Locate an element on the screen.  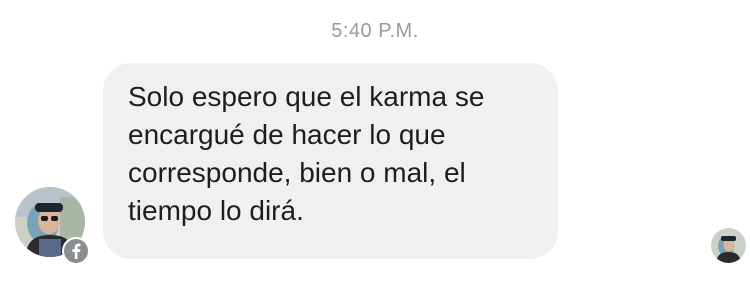
facebook-icon is located at coordinates (76, 251).